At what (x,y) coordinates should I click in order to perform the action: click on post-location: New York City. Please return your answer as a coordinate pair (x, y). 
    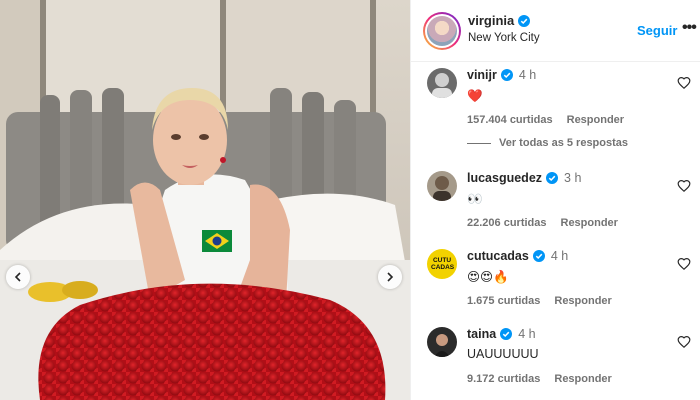
    Looking at the image, I should click on (504, 38).